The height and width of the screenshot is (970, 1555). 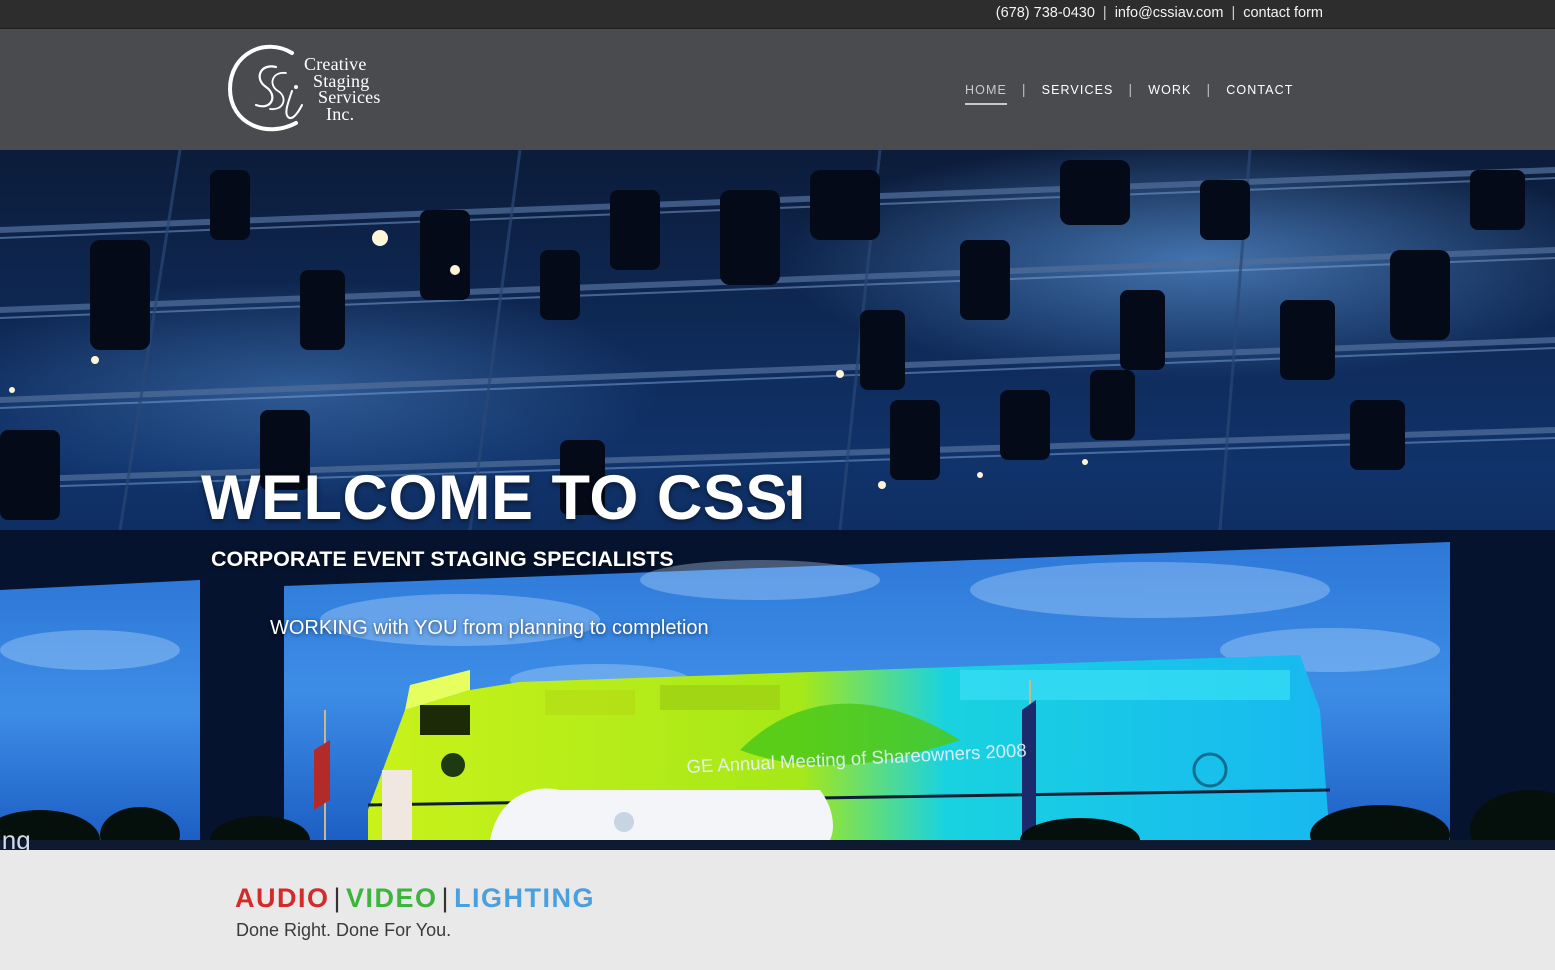 I want to click on side-screen-text: ing rs, so click(x=15, y=836).